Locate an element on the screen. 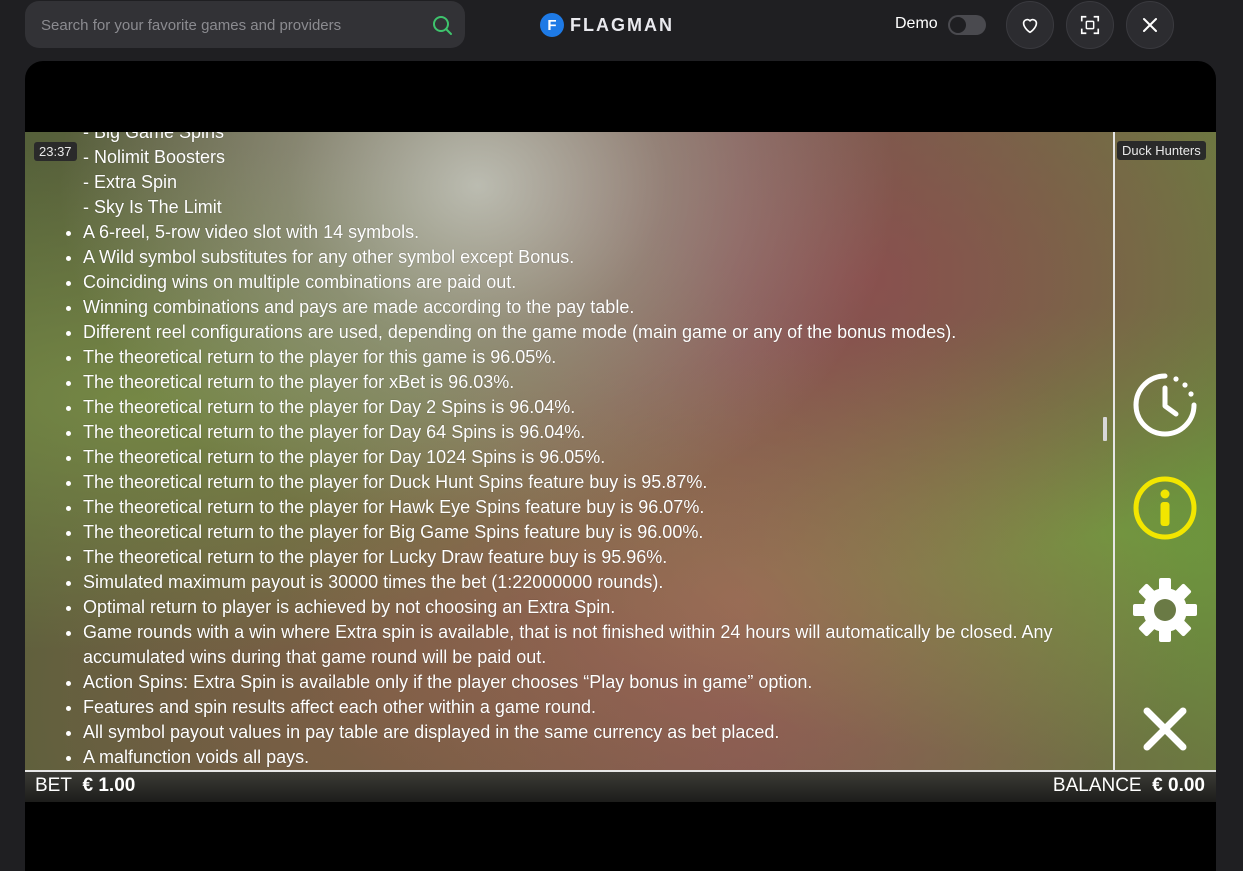  bet-label: BET is located at coordinates (53, 785).